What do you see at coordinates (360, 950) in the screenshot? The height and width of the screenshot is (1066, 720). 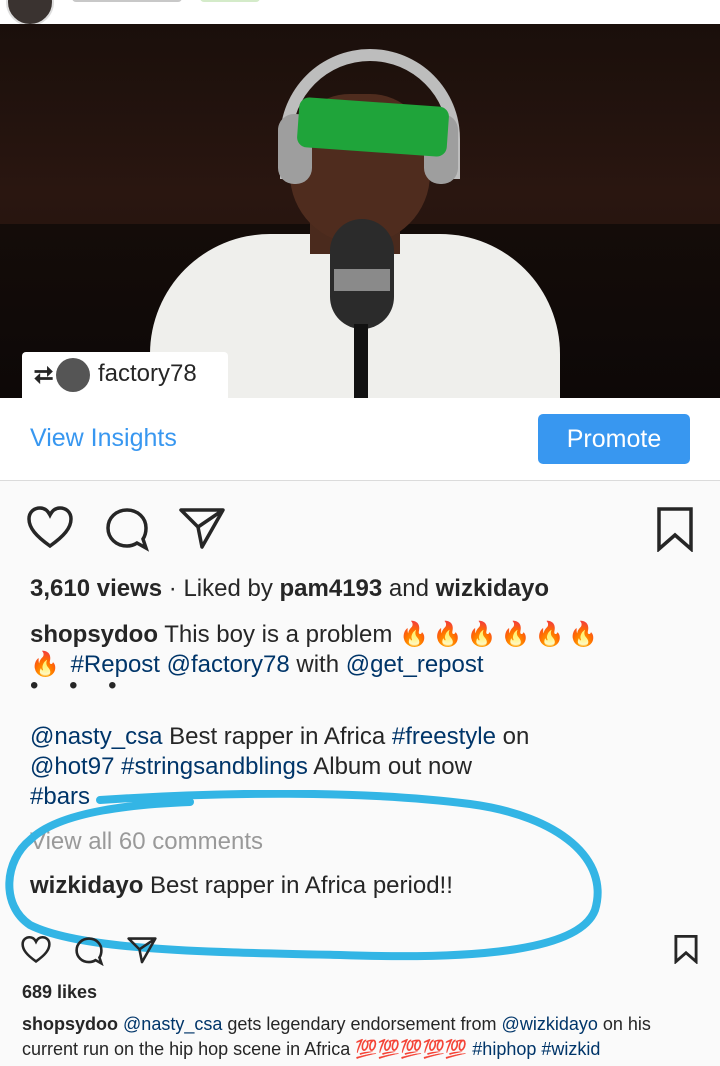 I see `second-post-actions` at bounding box center [360, 950].